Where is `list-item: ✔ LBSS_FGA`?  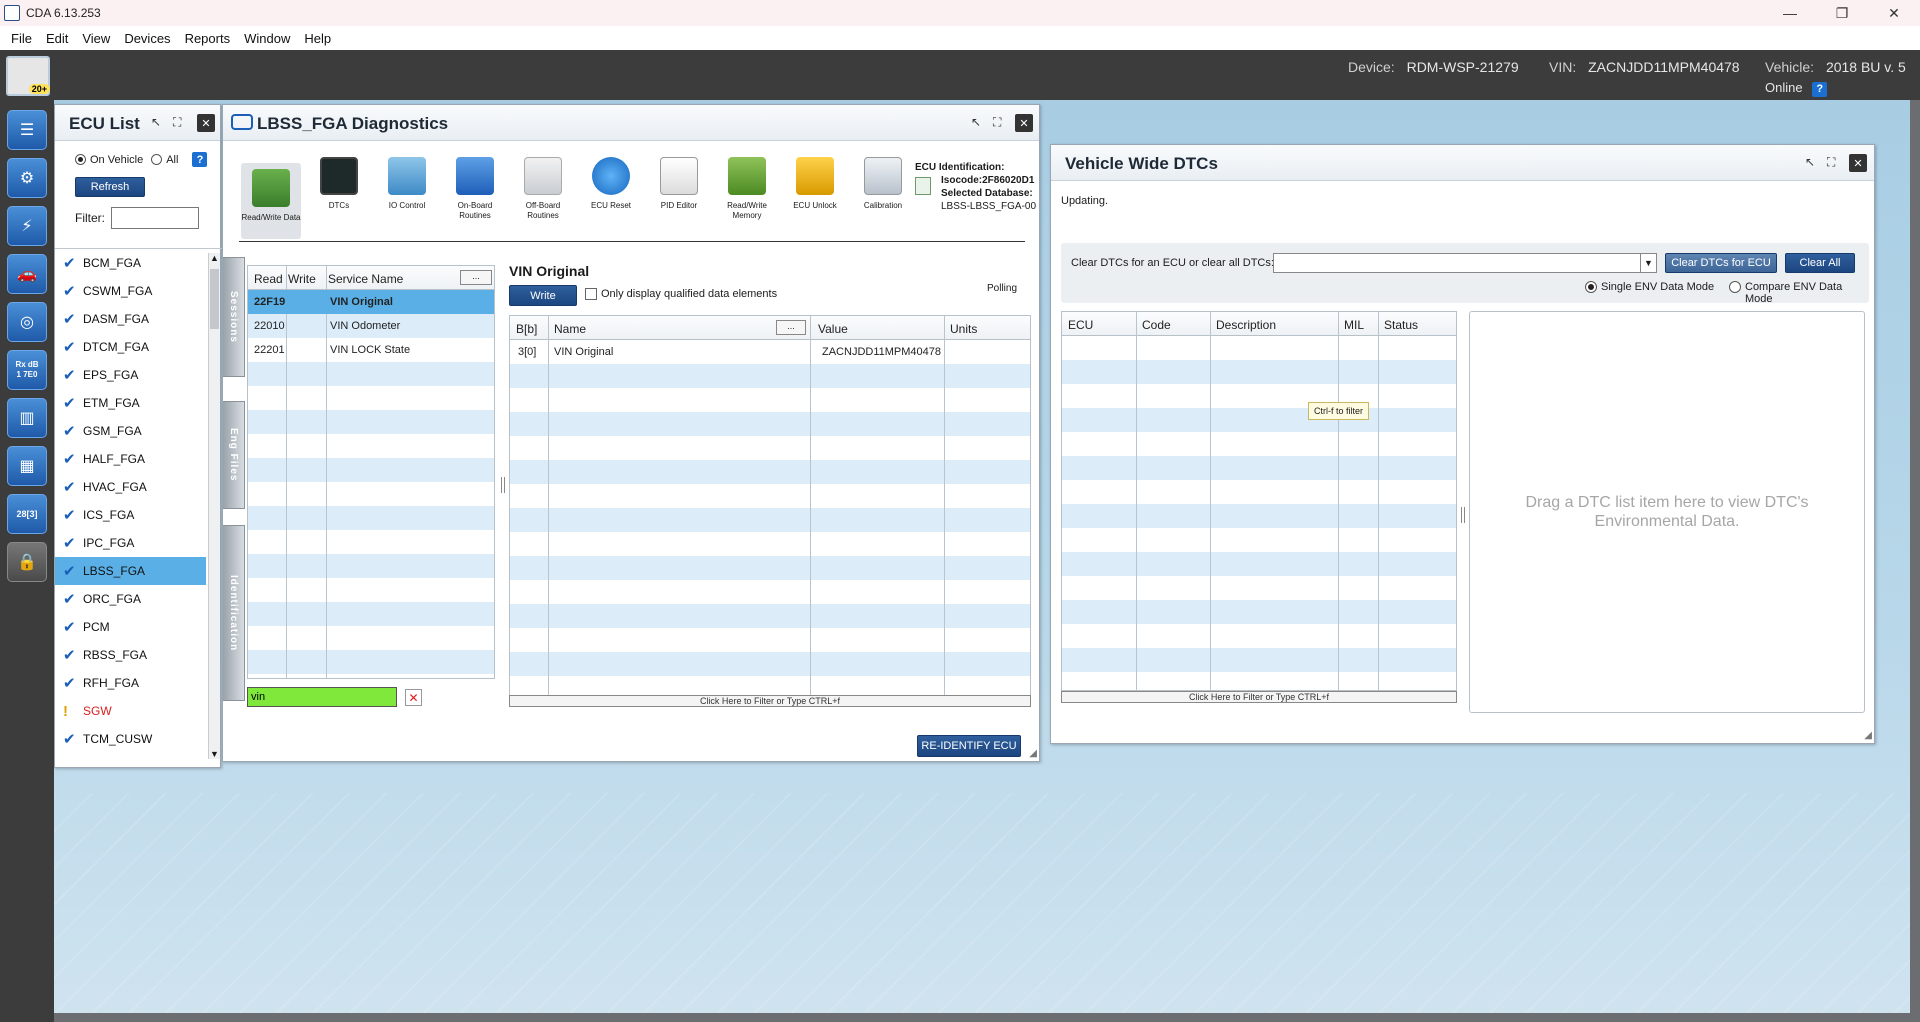 list-item: ✔ LBSS_FGA is located at coordinates (130, 571).